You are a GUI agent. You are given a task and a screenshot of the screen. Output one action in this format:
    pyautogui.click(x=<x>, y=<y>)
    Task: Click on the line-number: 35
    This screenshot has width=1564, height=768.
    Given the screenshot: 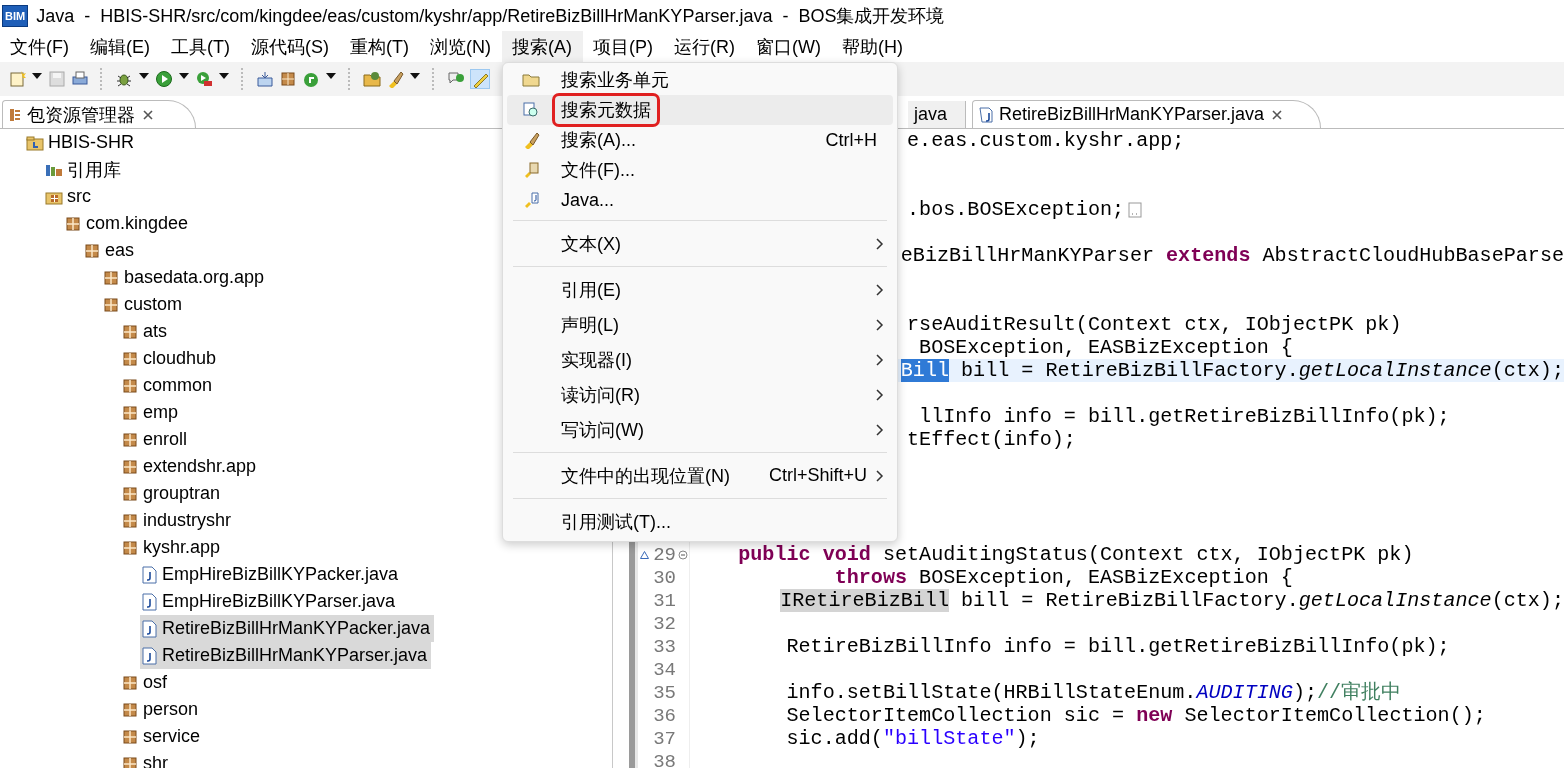 What is the action you would take?
    pyautogui.click(x=664, y=692)
    